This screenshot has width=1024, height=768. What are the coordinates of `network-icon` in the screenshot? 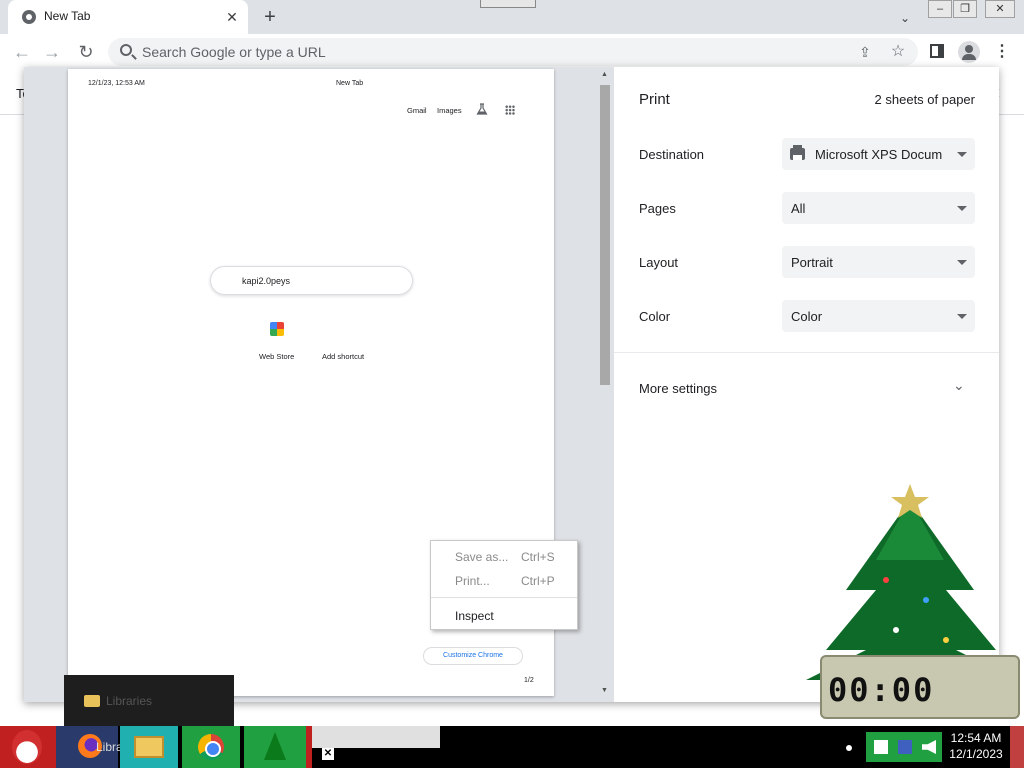 It's located at (905, 747).